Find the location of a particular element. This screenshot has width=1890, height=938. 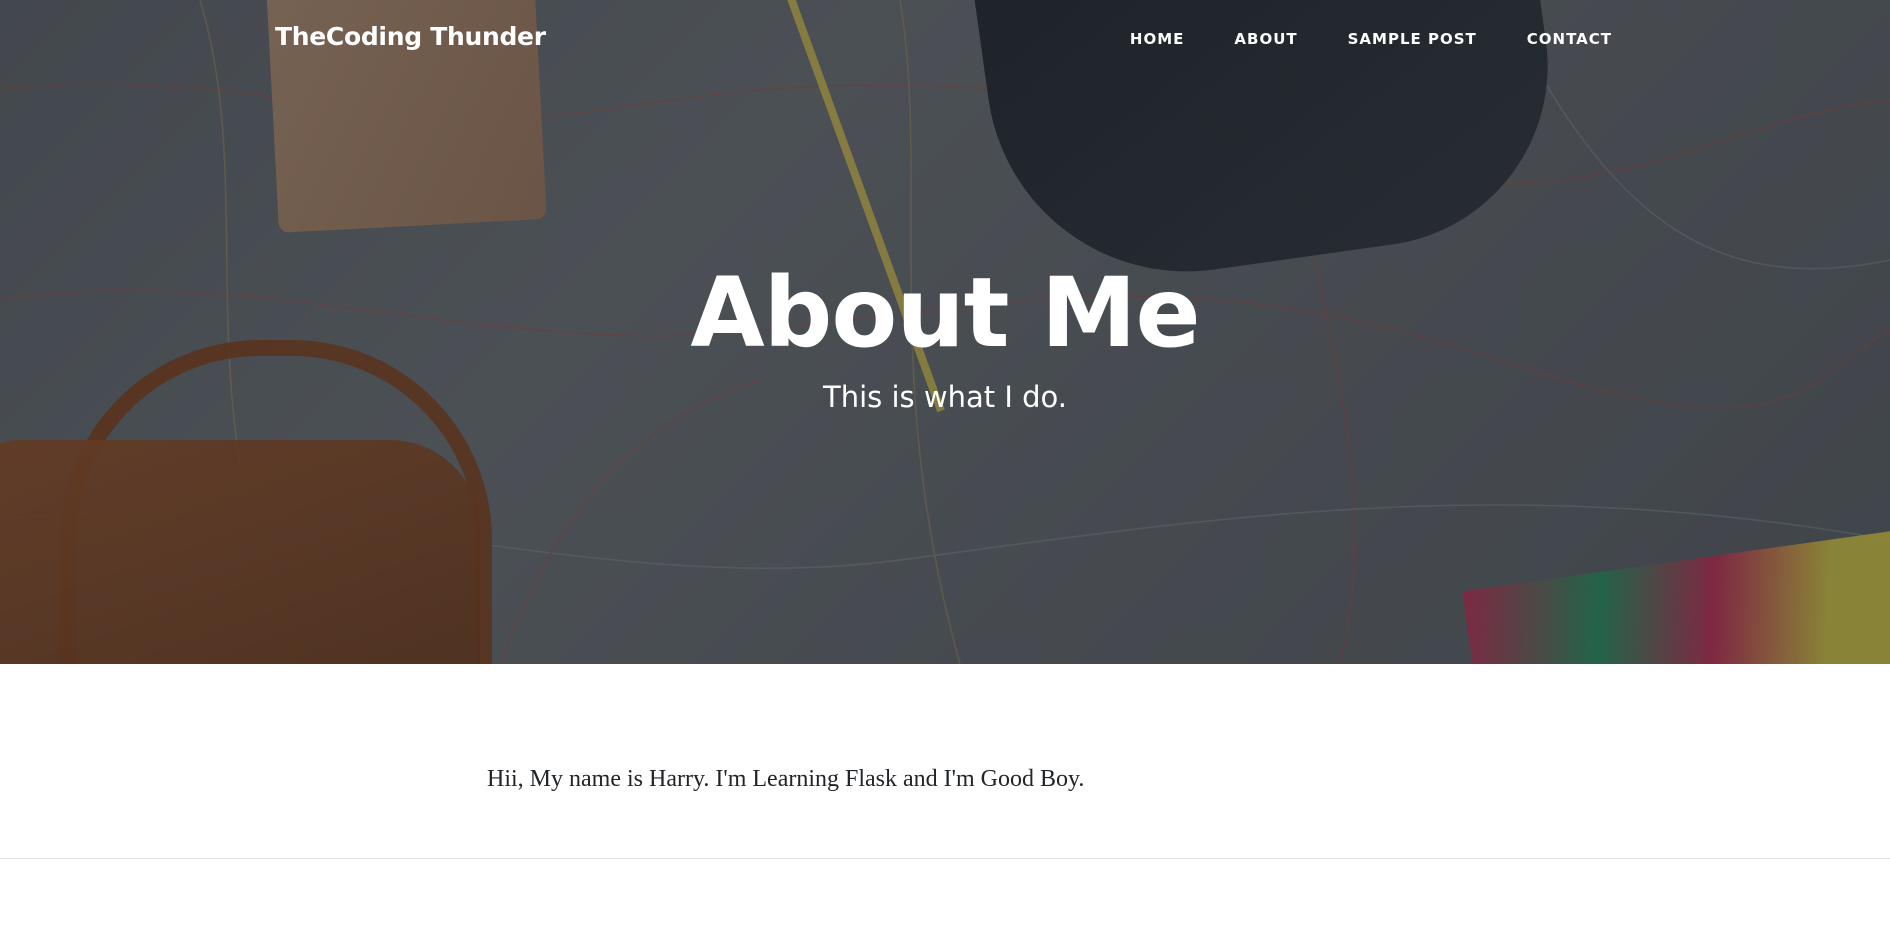

nav-link-about: ABOUT is located at coordinates (1265, 39).